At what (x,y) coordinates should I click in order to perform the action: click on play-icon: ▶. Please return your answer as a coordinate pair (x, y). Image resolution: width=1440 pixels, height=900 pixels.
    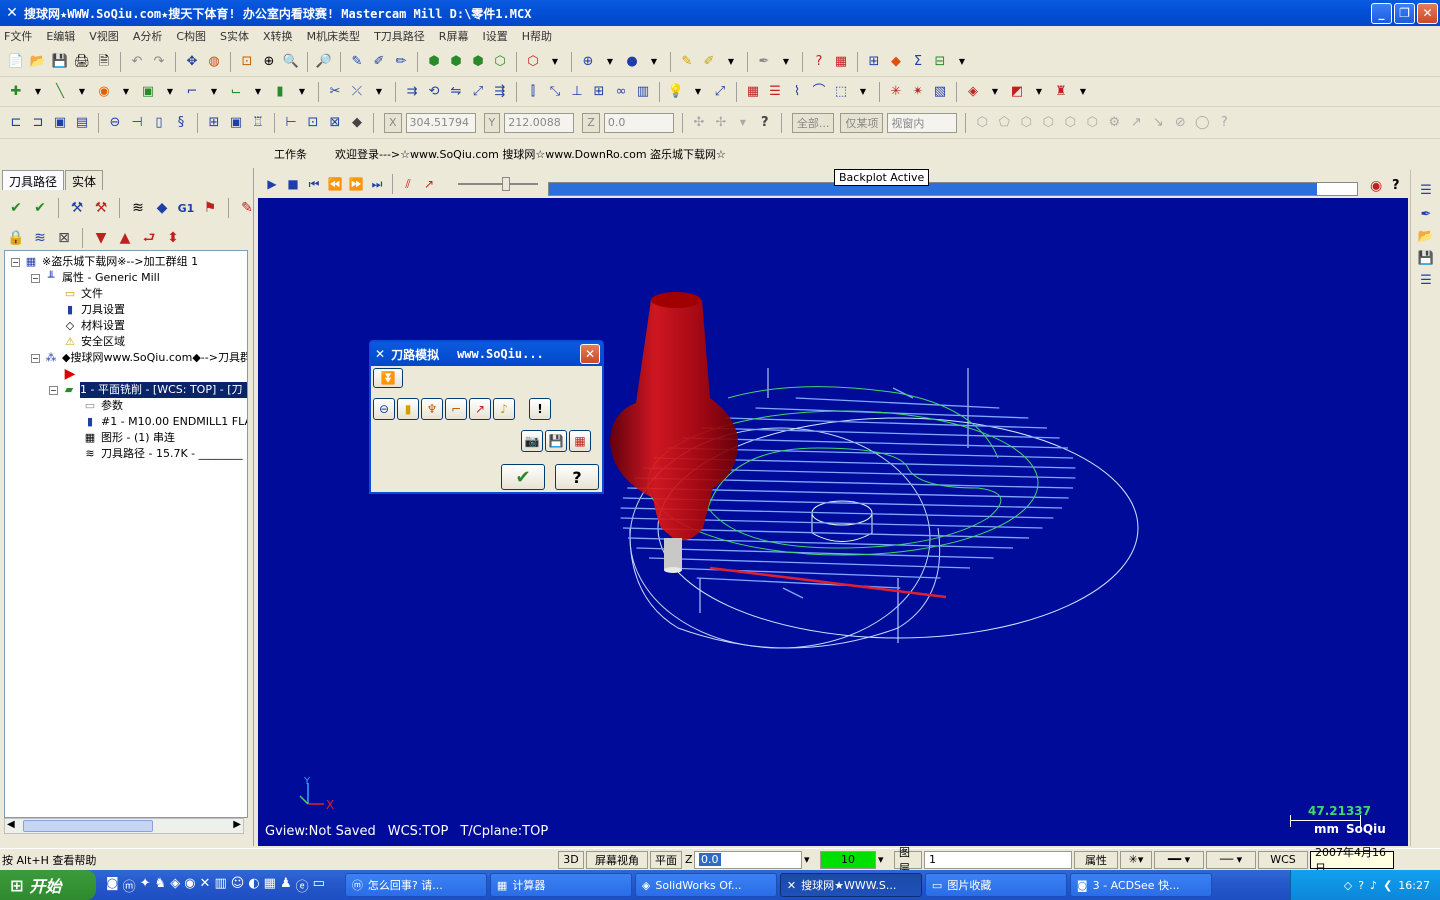
    Looking at the image, I should click on (272, 184).